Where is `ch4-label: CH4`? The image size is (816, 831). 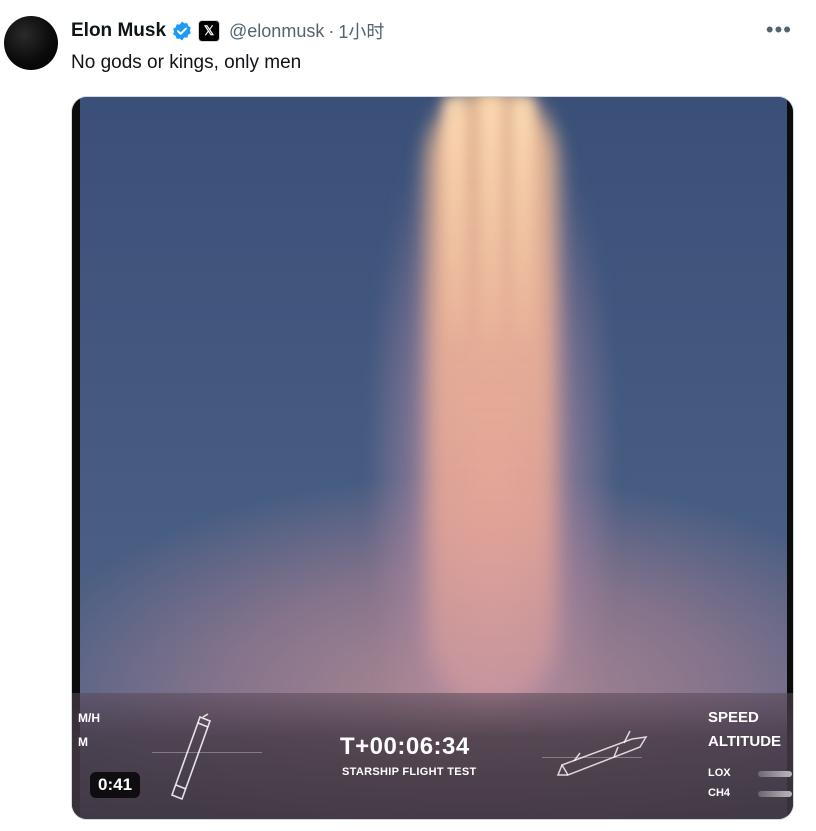
ch4-label: CH4 is located at coordinates (719, 793).